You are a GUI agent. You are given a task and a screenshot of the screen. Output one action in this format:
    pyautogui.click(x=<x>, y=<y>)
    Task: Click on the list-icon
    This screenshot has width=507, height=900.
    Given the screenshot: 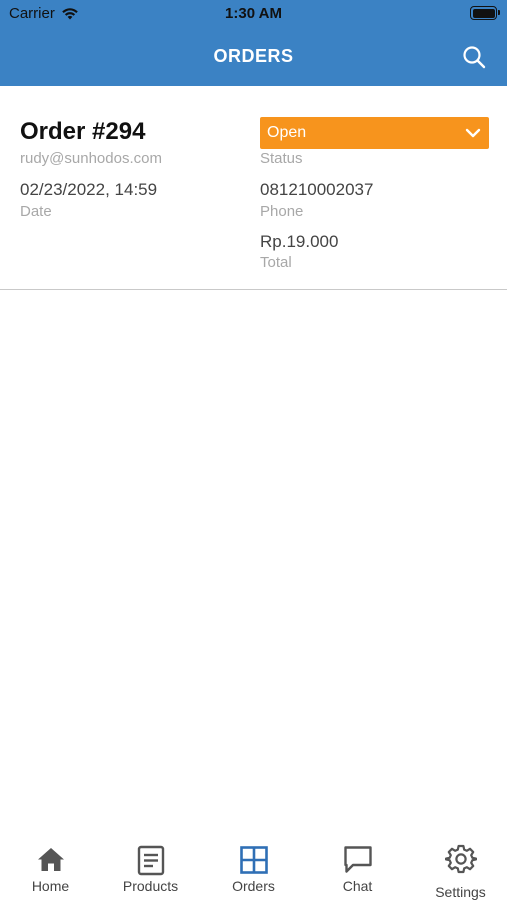 What is the action you would take?
    pyautogui.click(x=150, y=860)
    